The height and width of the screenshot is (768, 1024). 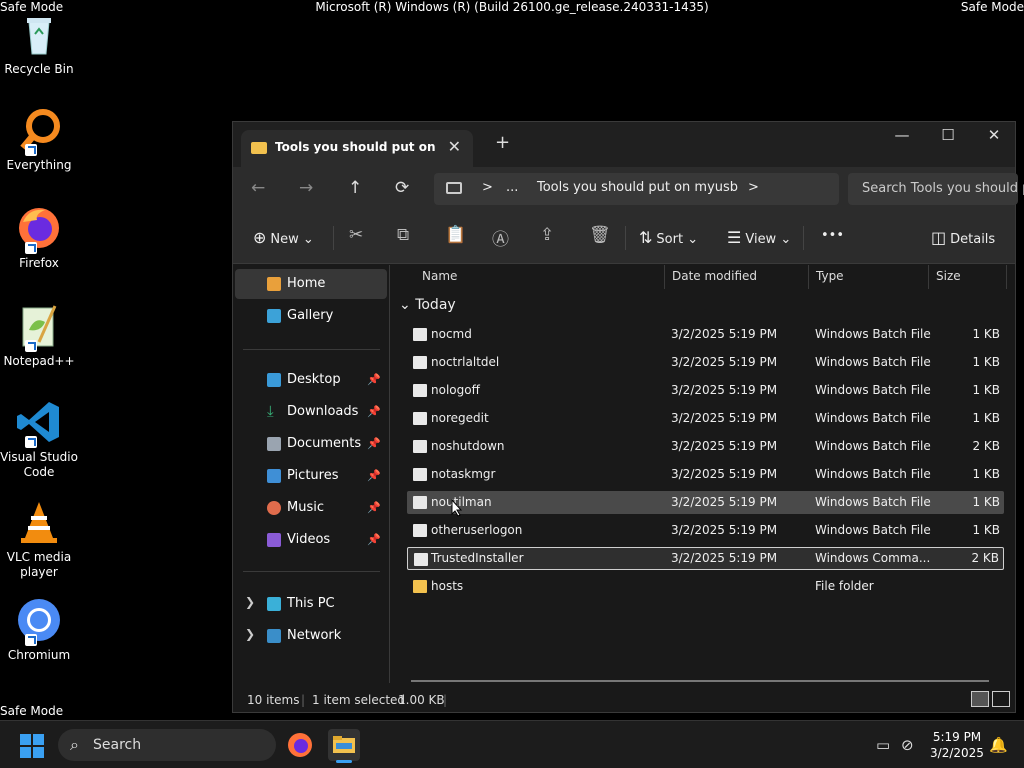 I want to click on new-button: ⊕ New ⌄, so click(x=283, y=237).